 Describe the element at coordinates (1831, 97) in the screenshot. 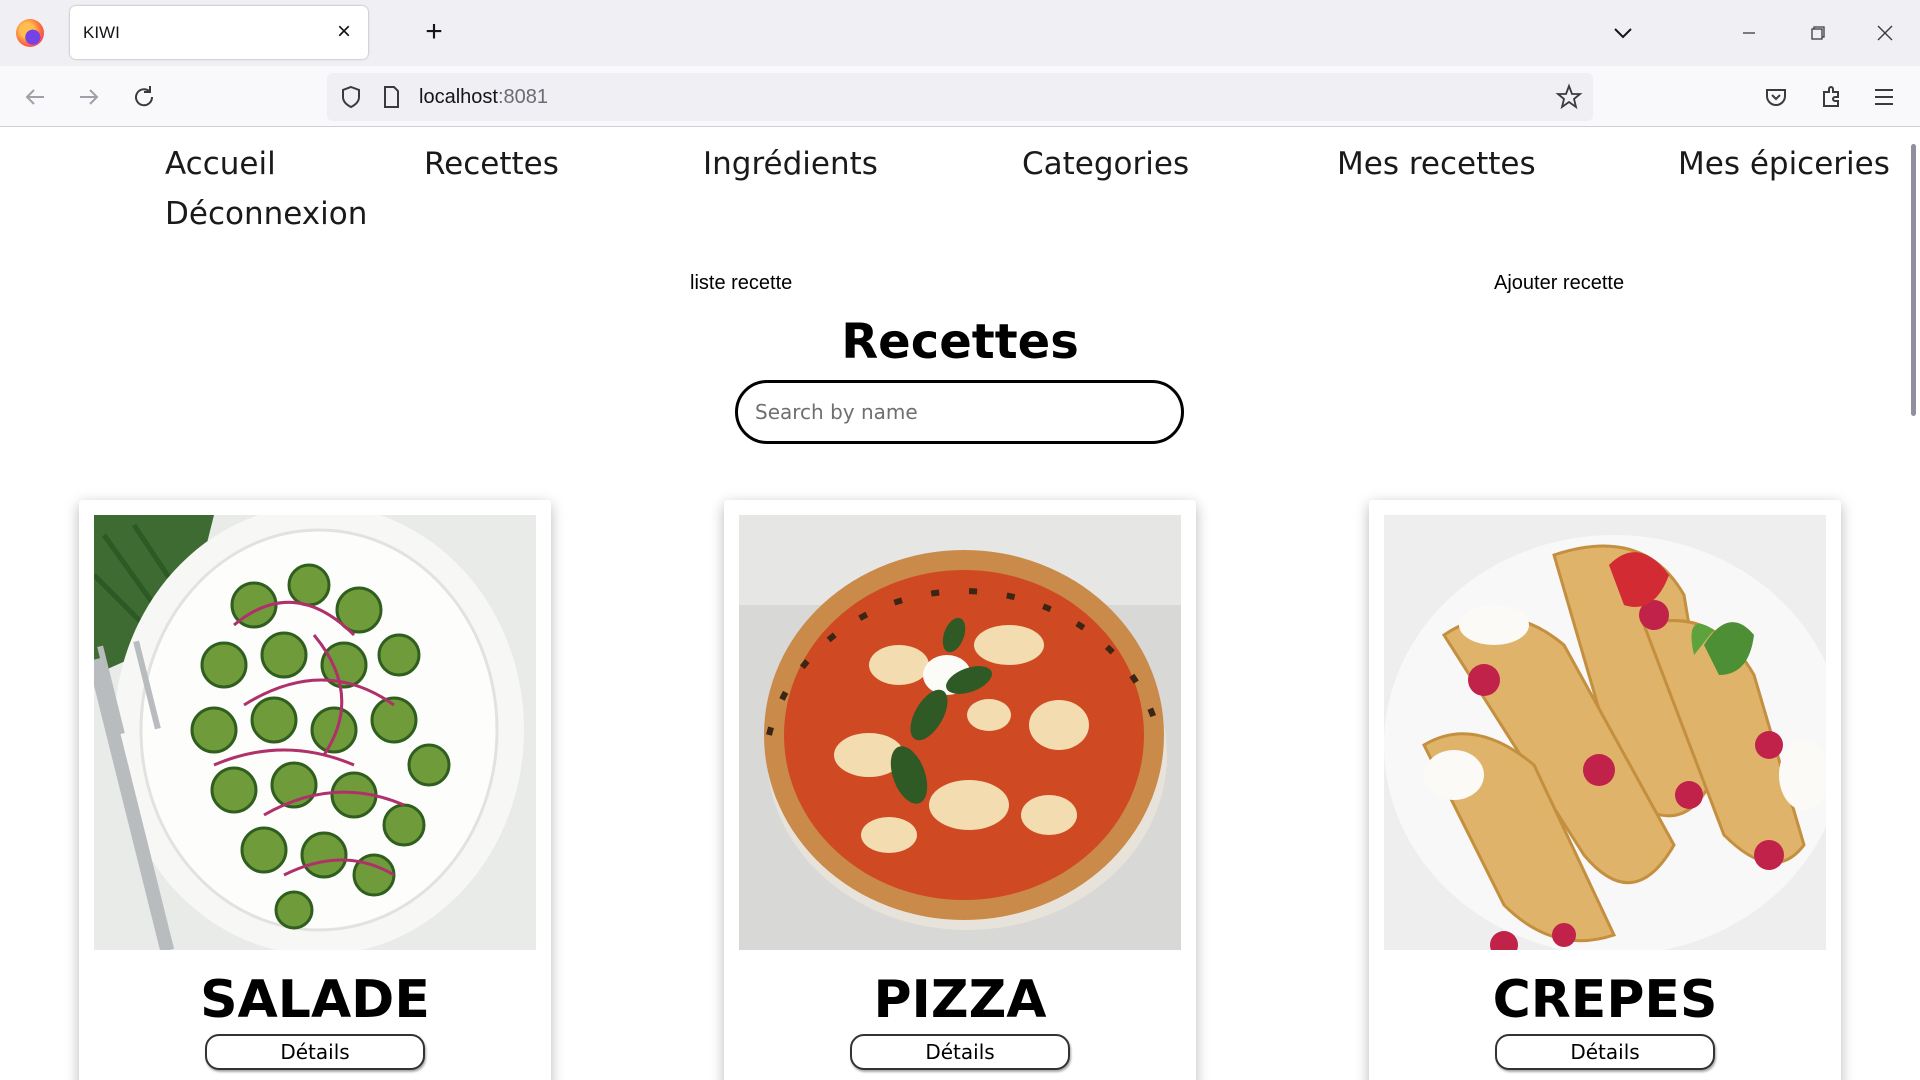

I see `extensions-icon` at that location.